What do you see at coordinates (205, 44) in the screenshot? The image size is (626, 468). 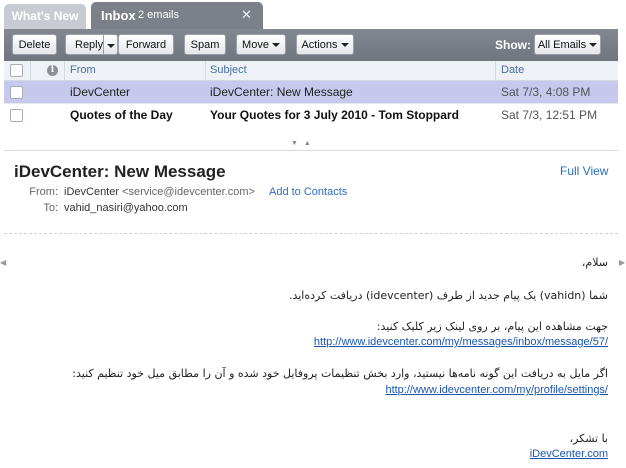 I see `spam-button: Spam` at bounding box center [205, 44].